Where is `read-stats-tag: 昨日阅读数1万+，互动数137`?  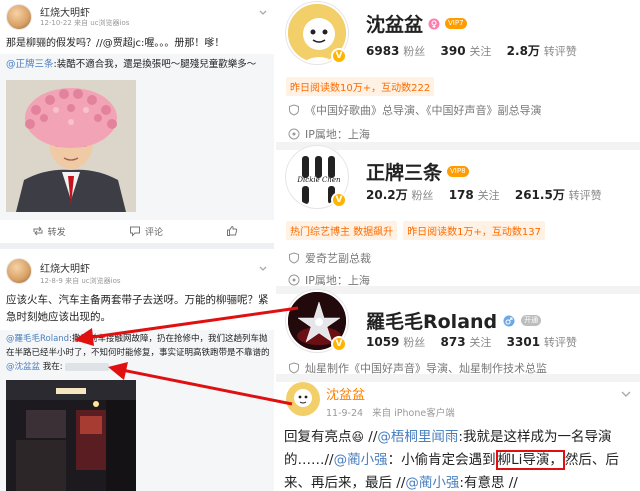
read-stats-tag: 昨日阅读数1万+，互动数137 is located at coordinates (474, 230).